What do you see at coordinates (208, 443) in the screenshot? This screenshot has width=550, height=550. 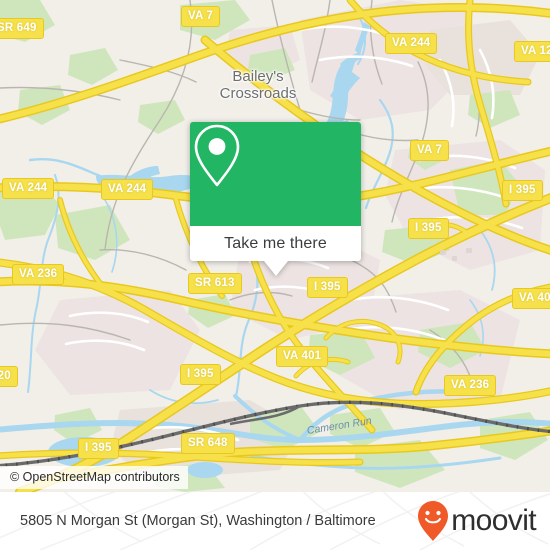 I see `road-shield: SR 648` at bounding box center [208, 443].